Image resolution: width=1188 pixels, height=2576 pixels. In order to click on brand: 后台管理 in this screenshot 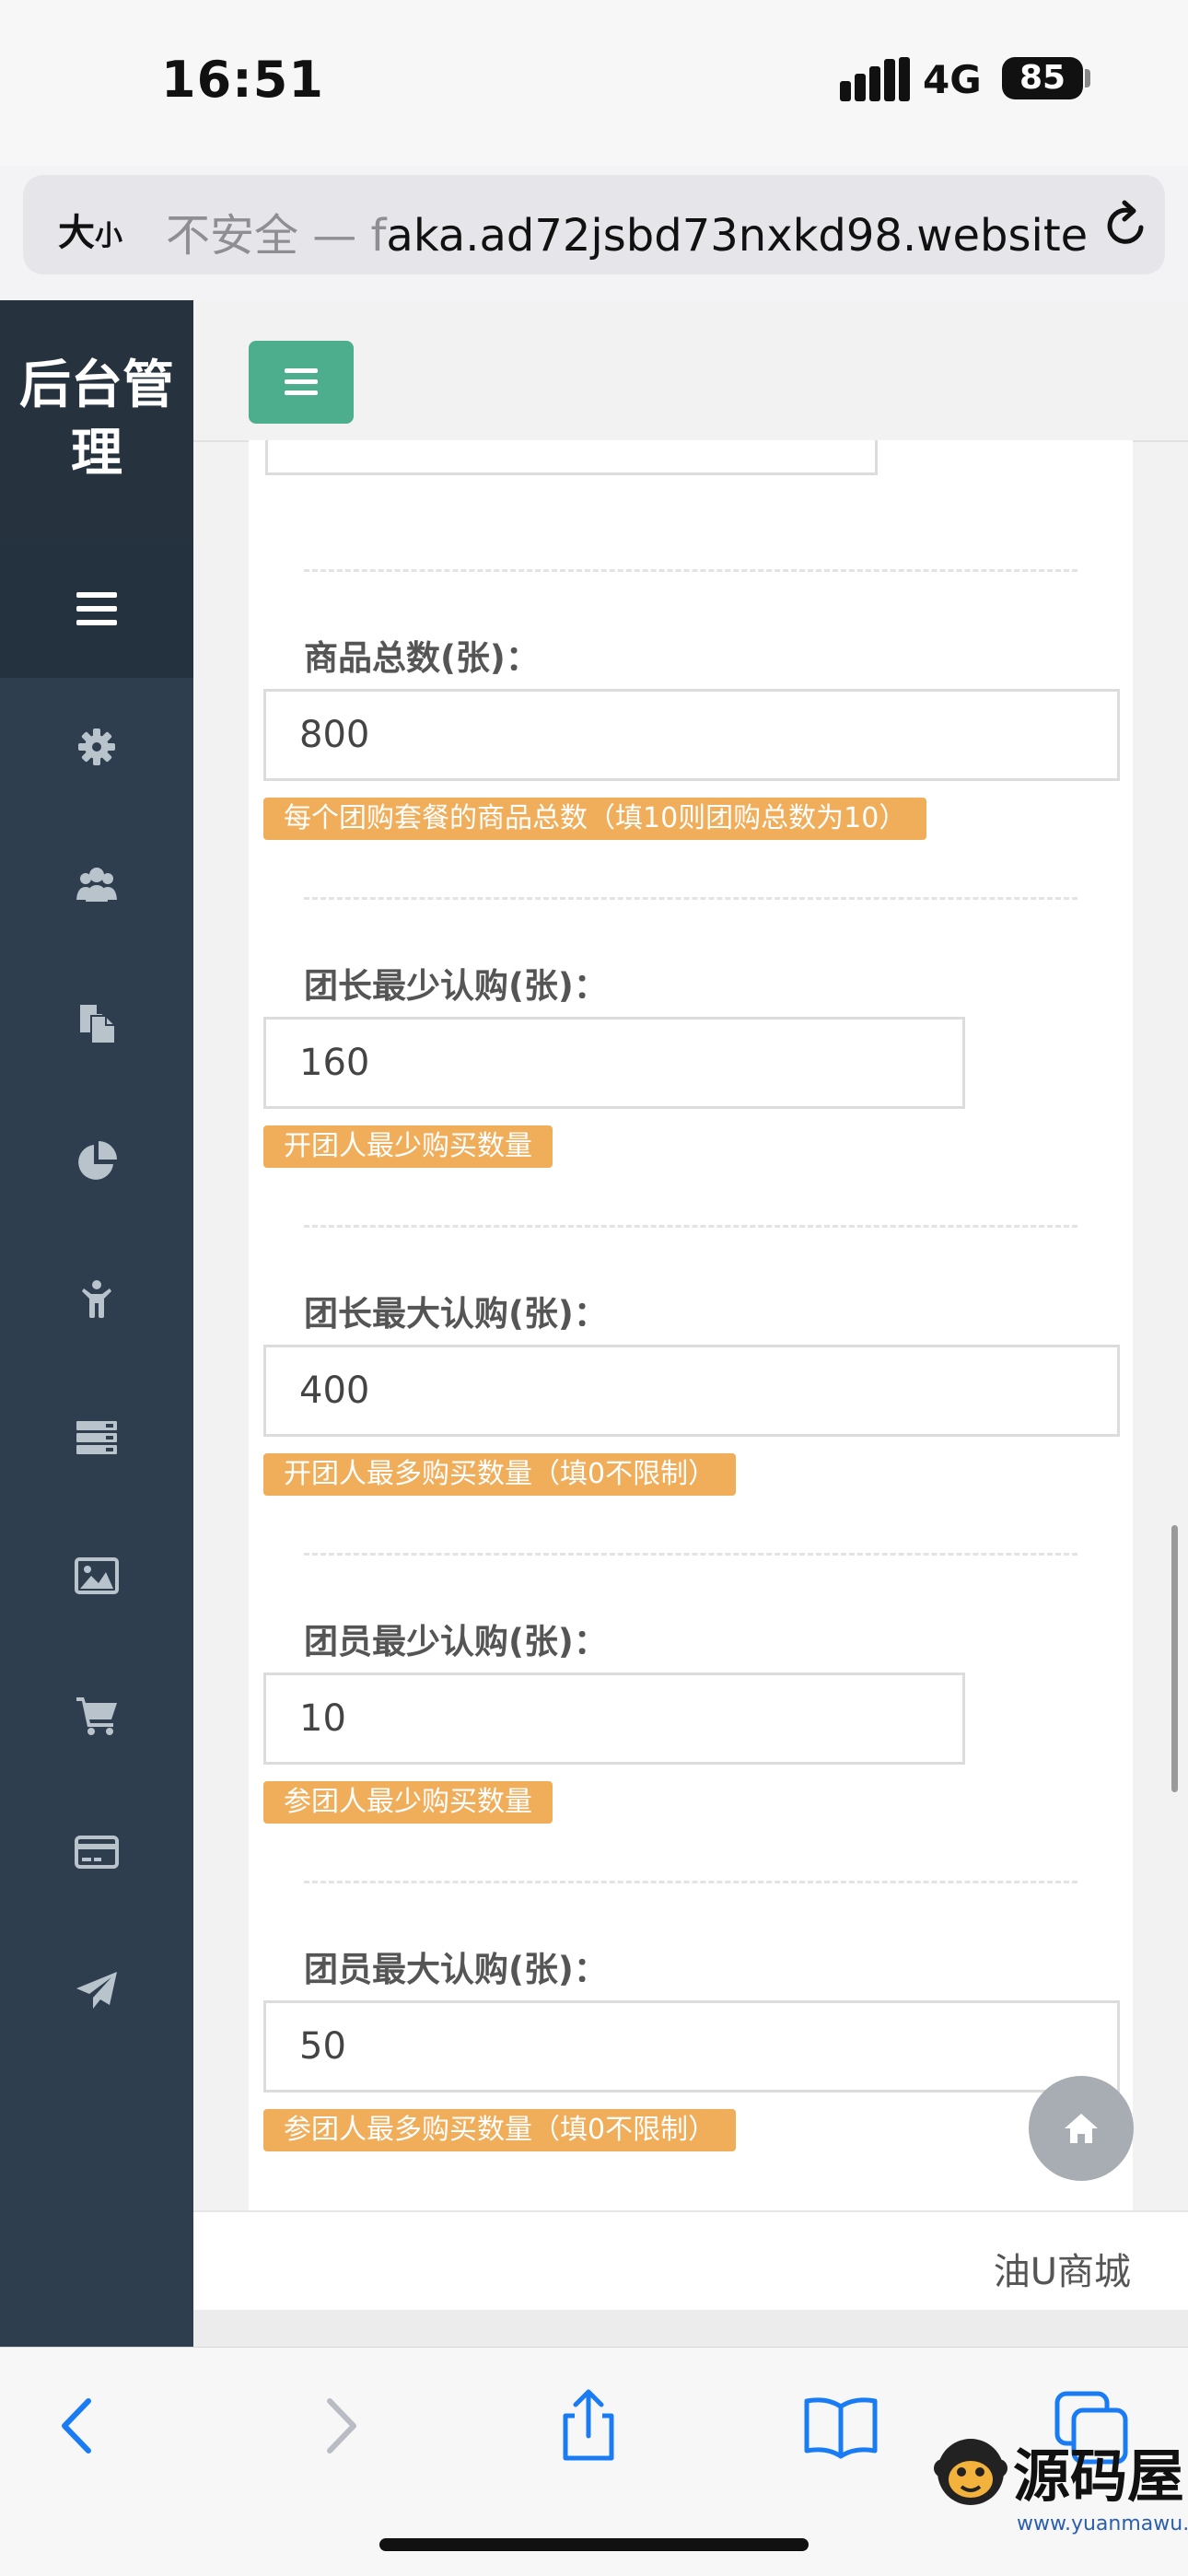, I will do `click(96, 420)`.